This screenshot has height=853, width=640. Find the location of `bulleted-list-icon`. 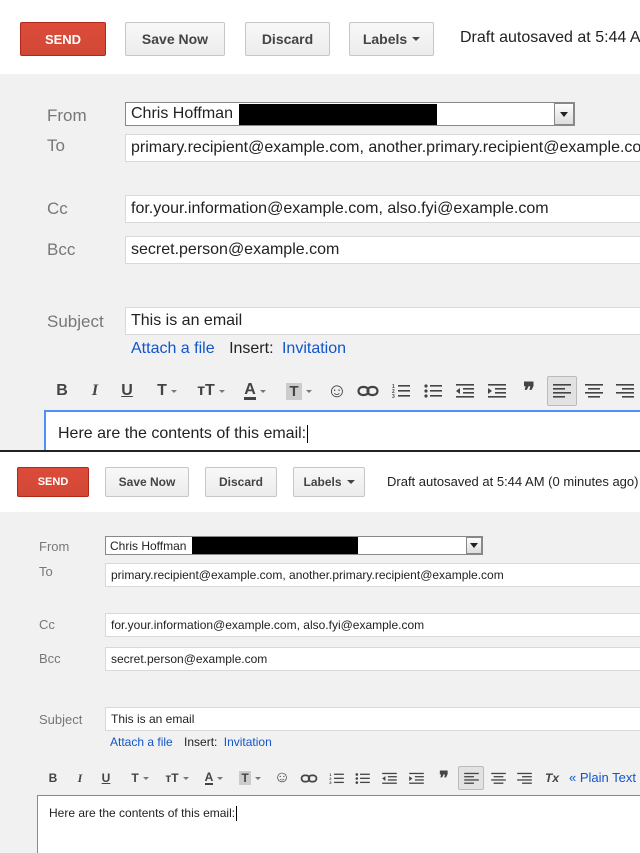

bulleted-list-icon is located at coordinates (433, 391).